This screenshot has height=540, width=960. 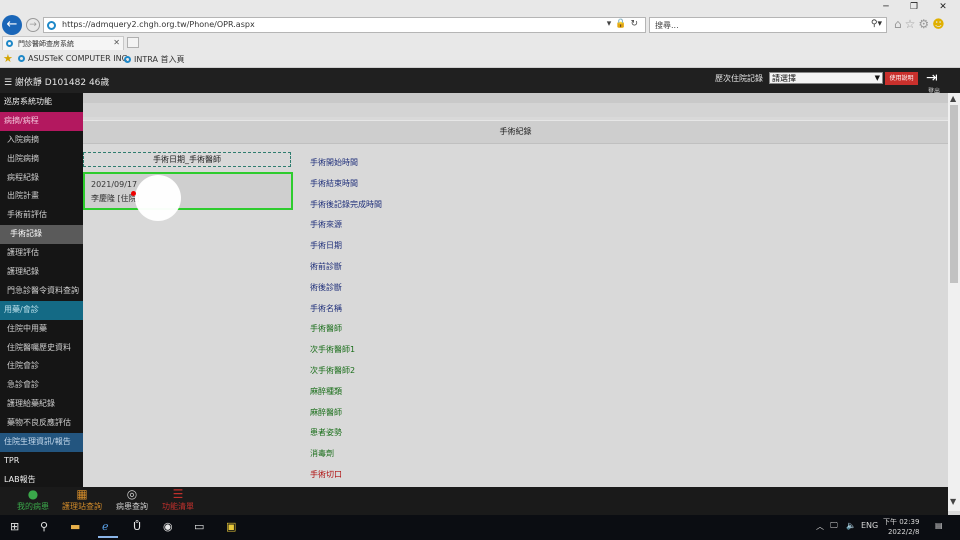 I want to click on scroll-up-icon: ▲, so click(x=953, y=98).